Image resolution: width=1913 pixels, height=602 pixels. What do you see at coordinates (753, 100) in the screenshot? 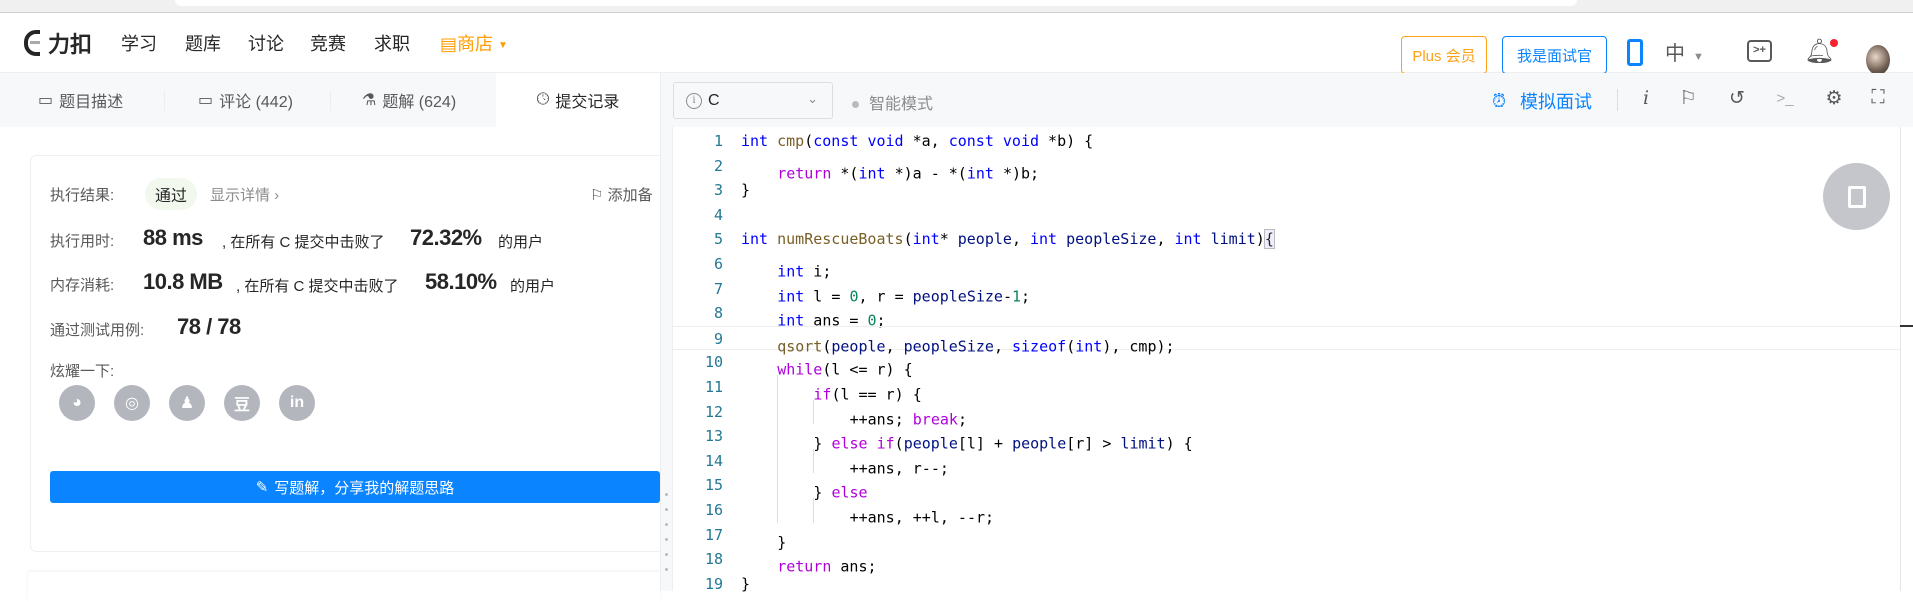
I see `language-select: i C ⌄` at bounding box center [753, 100].